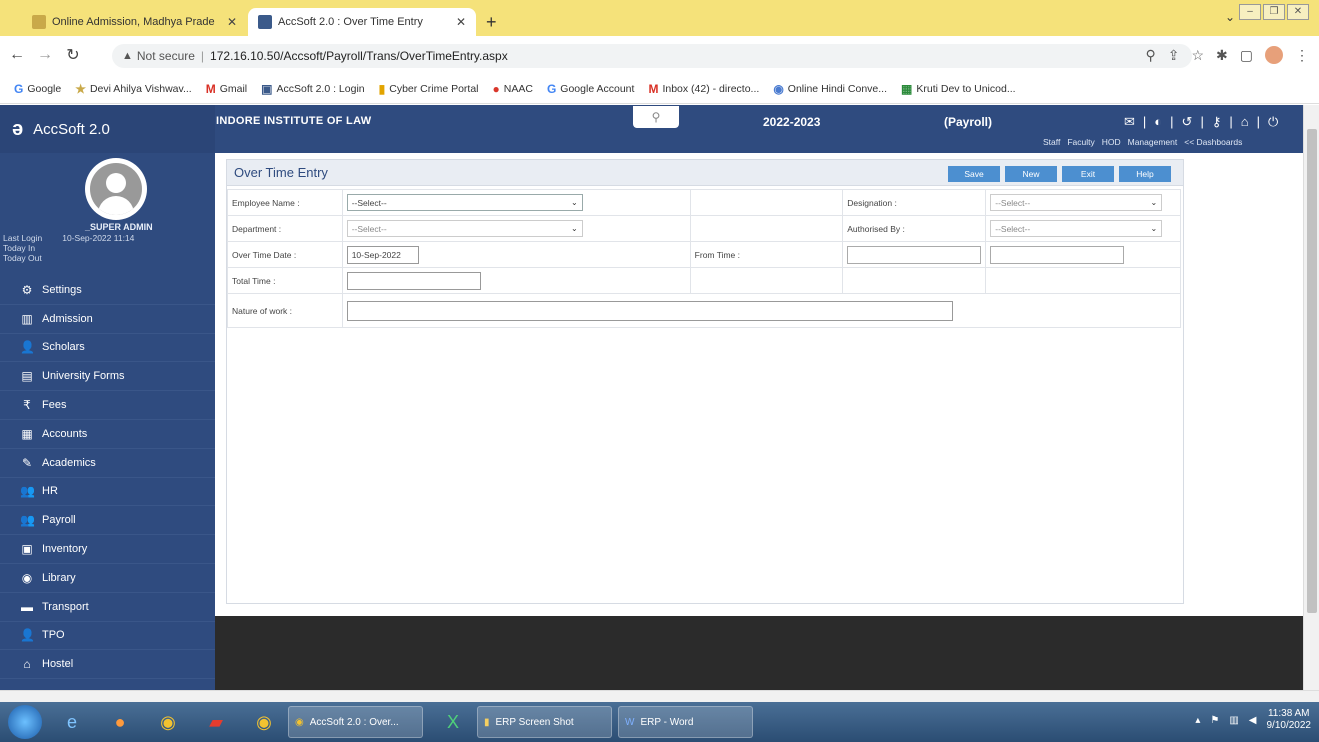 The height and width of the screenshot is (742, 1319). I want to click on sidebar-item-academics: ✎ Academics, so click(107, 463).